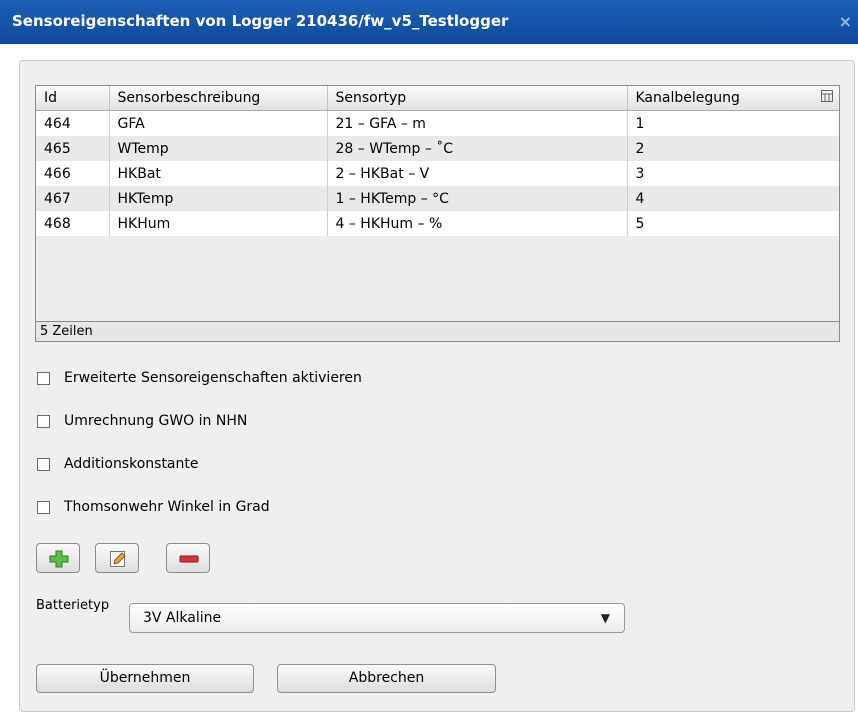 The height and width of the screenshot is (712, 858). I want to click on table-row: 466 HKBat 2 – HKBat – V 3, so click(437, 173).